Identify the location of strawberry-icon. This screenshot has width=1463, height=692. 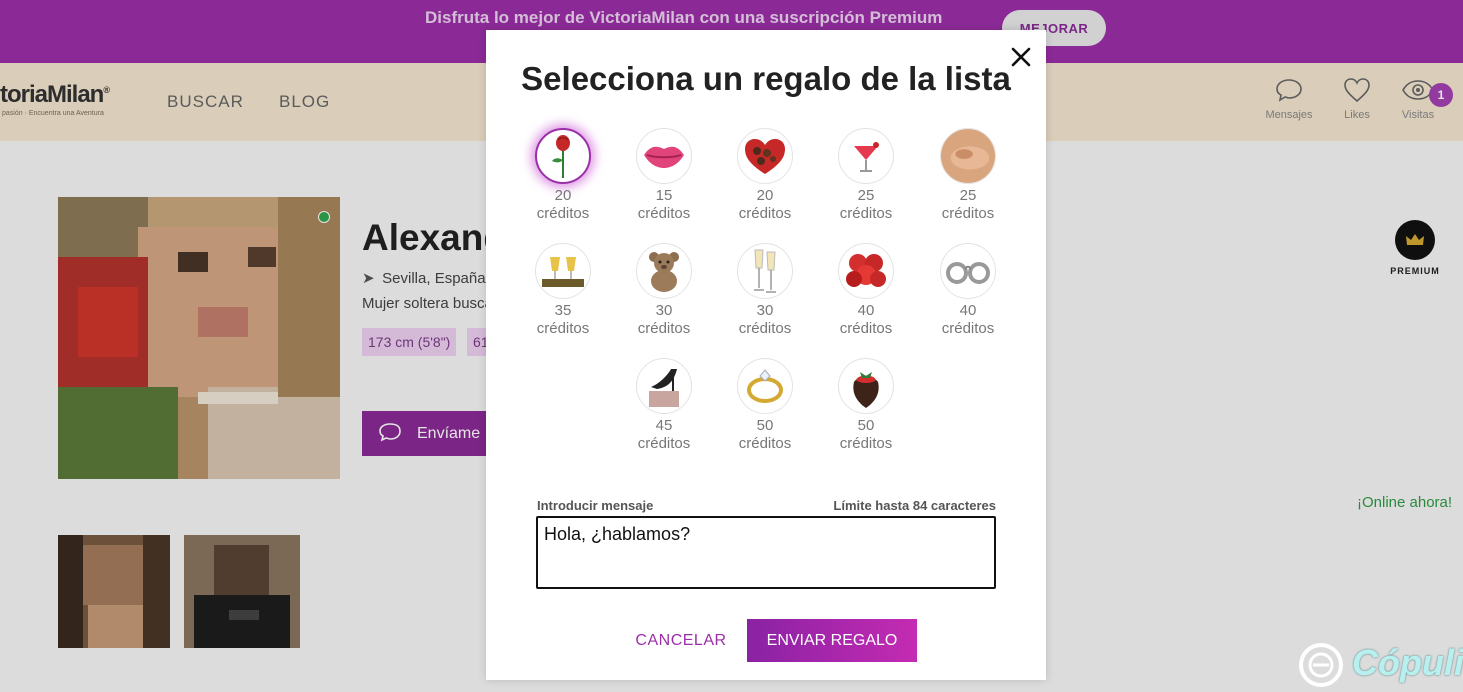
(866, 390).